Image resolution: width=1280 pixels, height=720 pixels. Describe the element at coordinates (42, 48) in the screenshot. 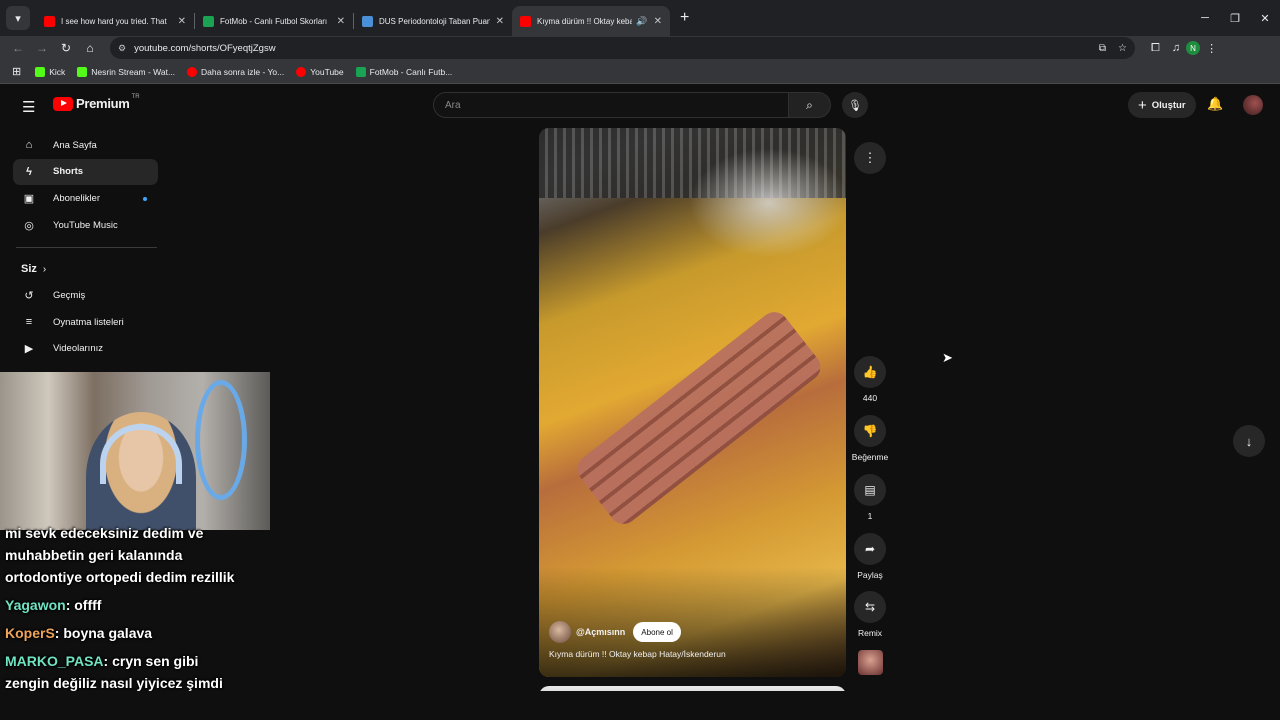

I see `forward-icon: →` at that location.